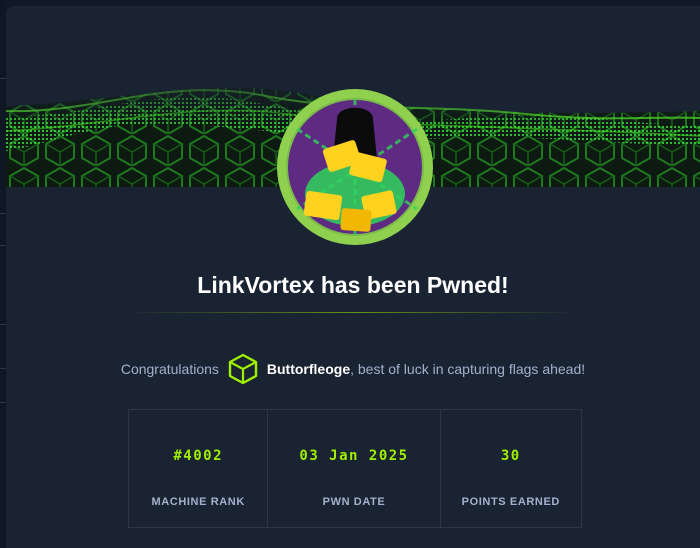  I want to click on machine-rank-label: MACHINE RANK, so click(198, 502).